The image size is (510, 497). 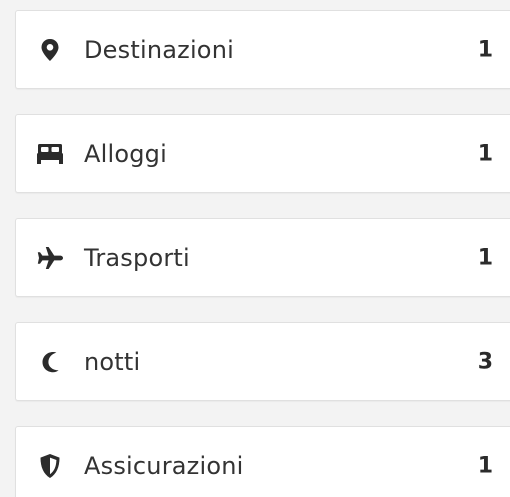 I want to click on plane-icon, so click(x=50, y=258).